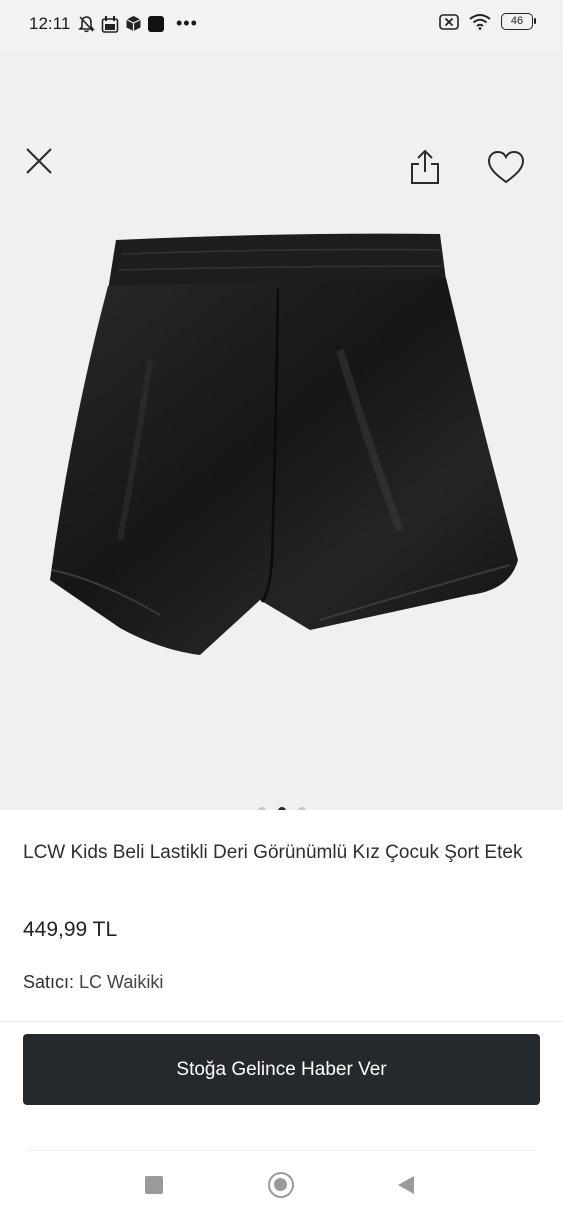 Image resolution: width=563 pixels, height=1219 pixels. I want to click on status-time: 12:11, so click(50, 23).